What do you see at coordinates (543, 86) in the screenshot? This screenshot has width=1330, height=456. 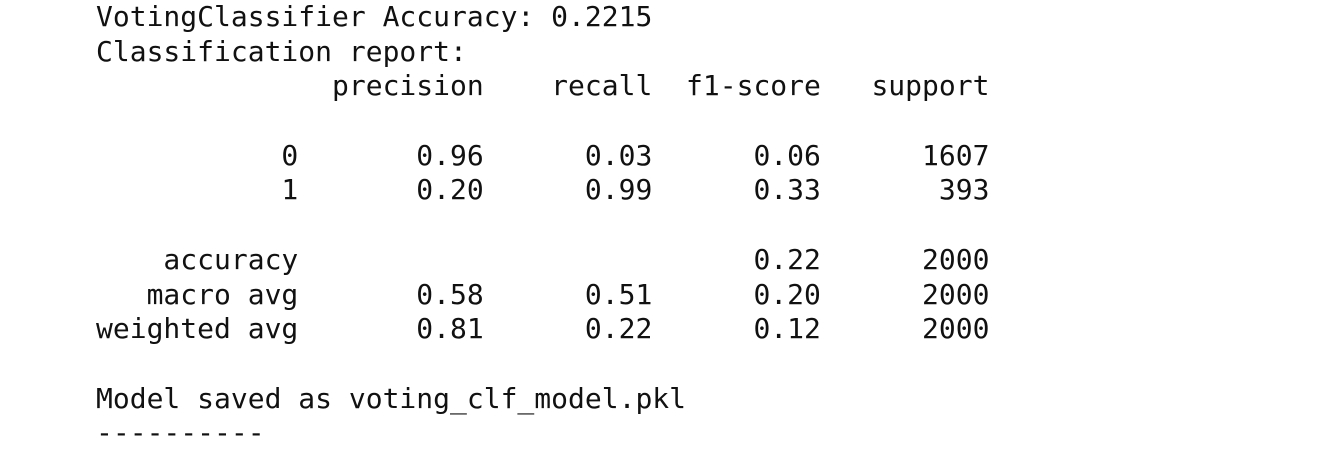 I see `report-header-line: precision recall f1-score support` at bounding box center [543, 86].